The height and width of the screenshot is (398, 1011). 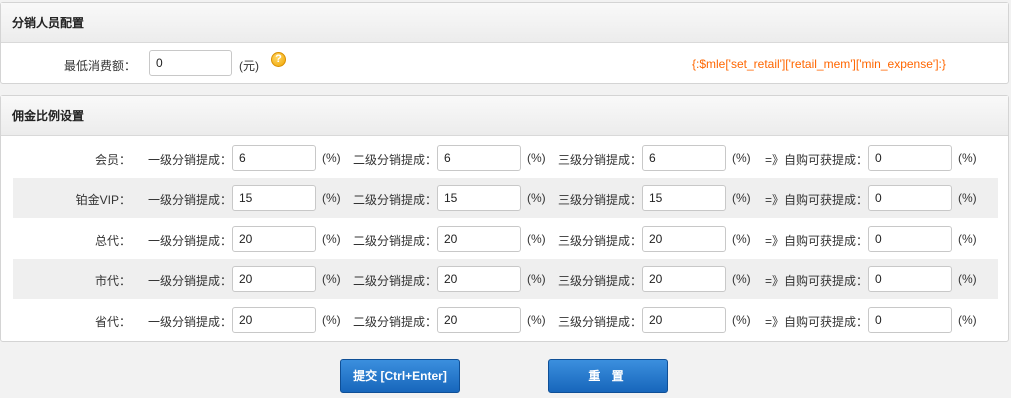 I want to click on distributor-config-title: 分销人员配置, so click(x=504, y=23).